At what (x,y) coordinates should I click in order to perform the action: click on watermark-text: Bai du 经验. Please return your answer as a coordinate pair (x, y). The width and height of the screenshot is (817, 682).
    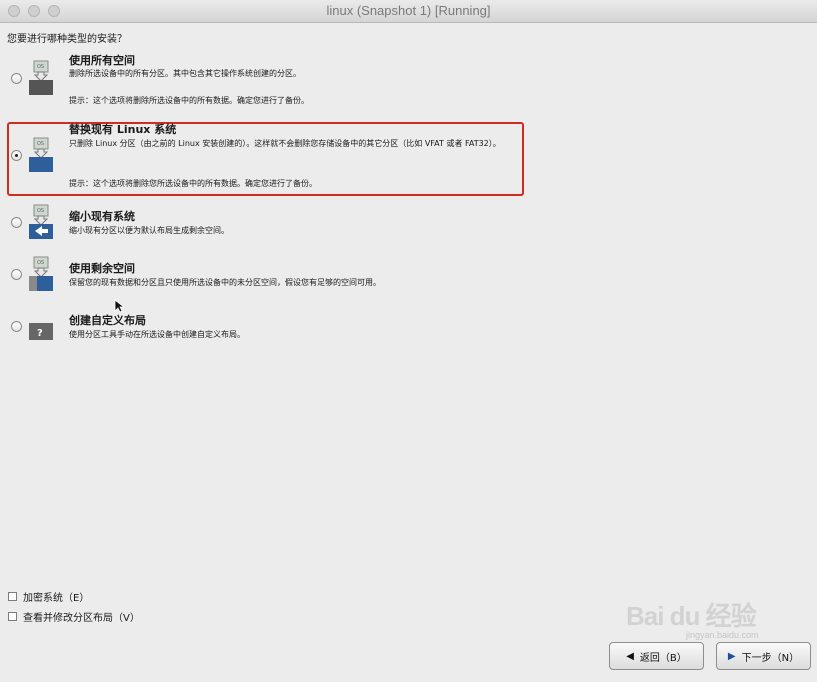
    Looking at the image, I should click on (691, 616).